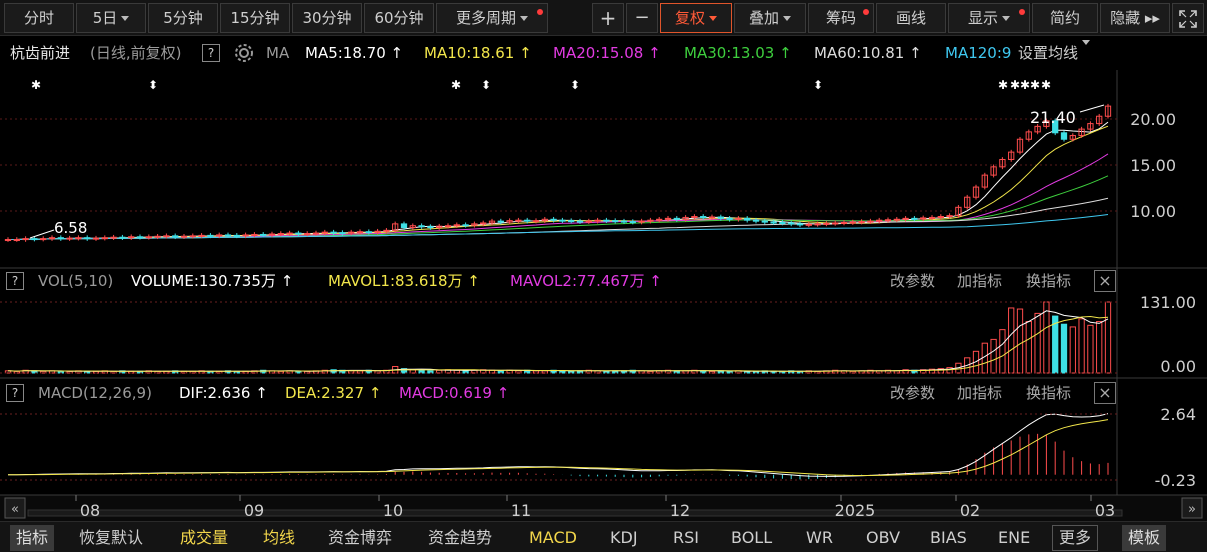  What do you see at coordinates (729, 53) in the screenshot?
I see `ma30-text: MA30:13.03` at bounding box center [729, 53].